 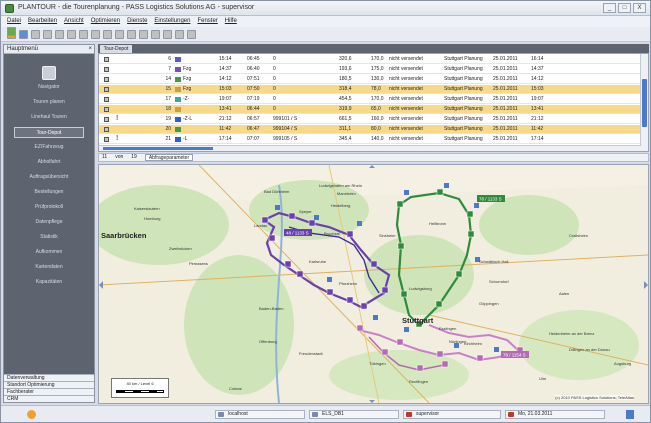 I want to click on sidebar-item-kartendaten: Kartendaten, so click(x=49, y=267).